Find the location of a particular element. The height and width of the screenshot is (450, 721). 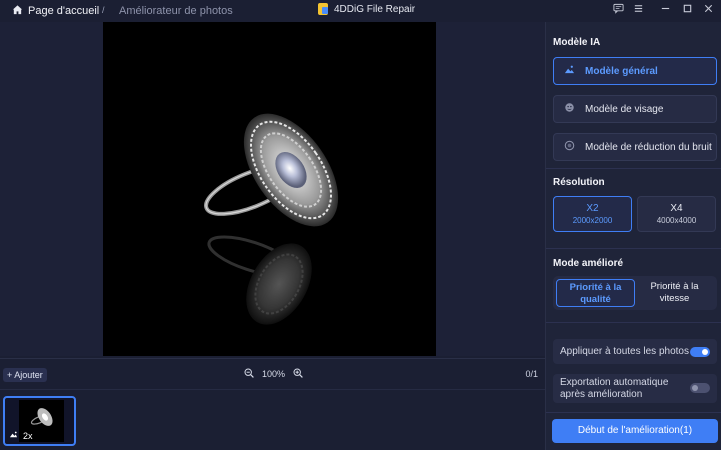

feedback-button is located at coordinates (618, 10).